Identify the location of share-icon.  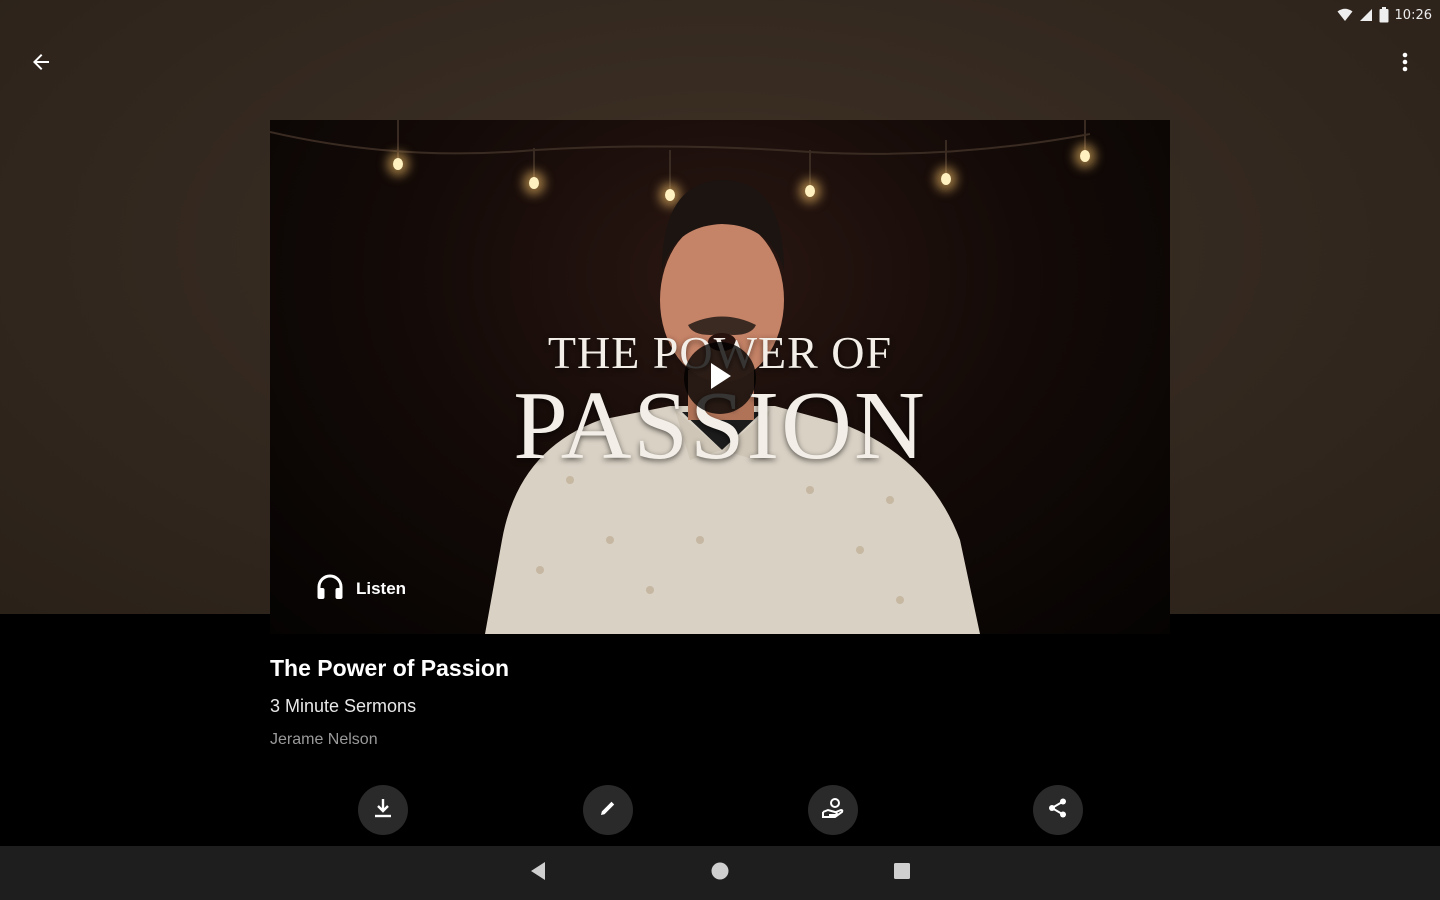
(1058, 810).